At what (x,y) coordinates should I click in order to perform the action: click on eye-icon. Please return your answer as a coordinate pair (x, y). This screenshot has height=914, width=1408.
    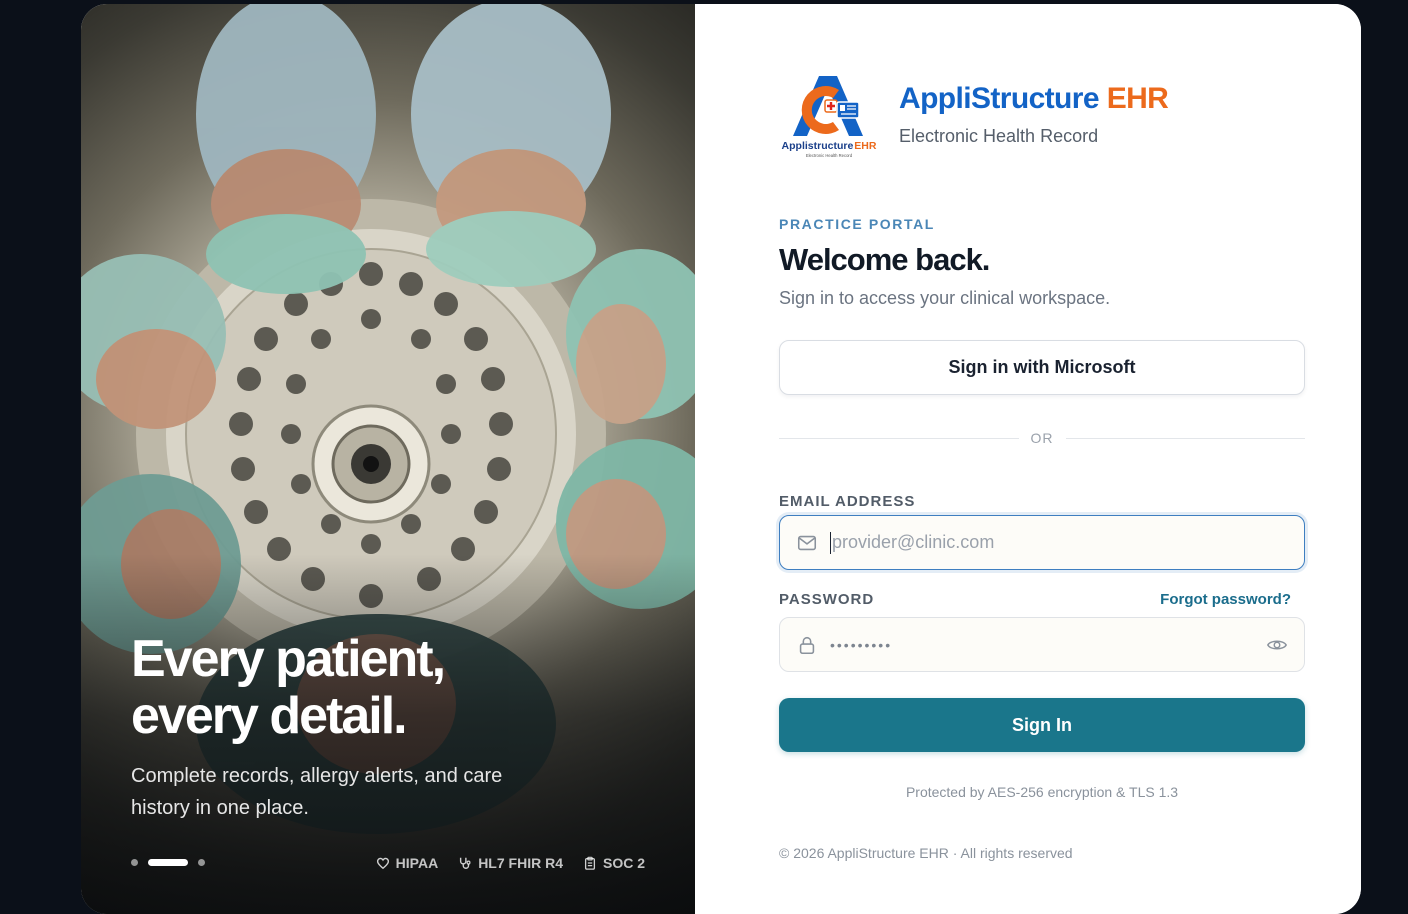
    Looking at the image, I should click on (1277, 645).